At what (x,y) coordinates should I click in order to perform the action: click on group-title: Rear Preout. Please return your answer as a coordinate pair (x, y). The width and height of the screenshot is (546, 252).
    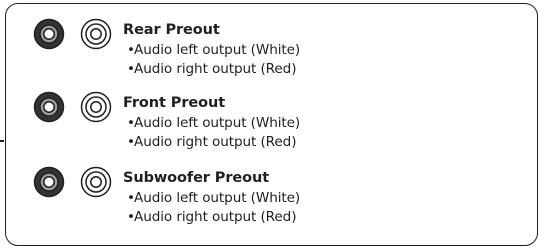
    Looking at the image, I should click on (171, 30).